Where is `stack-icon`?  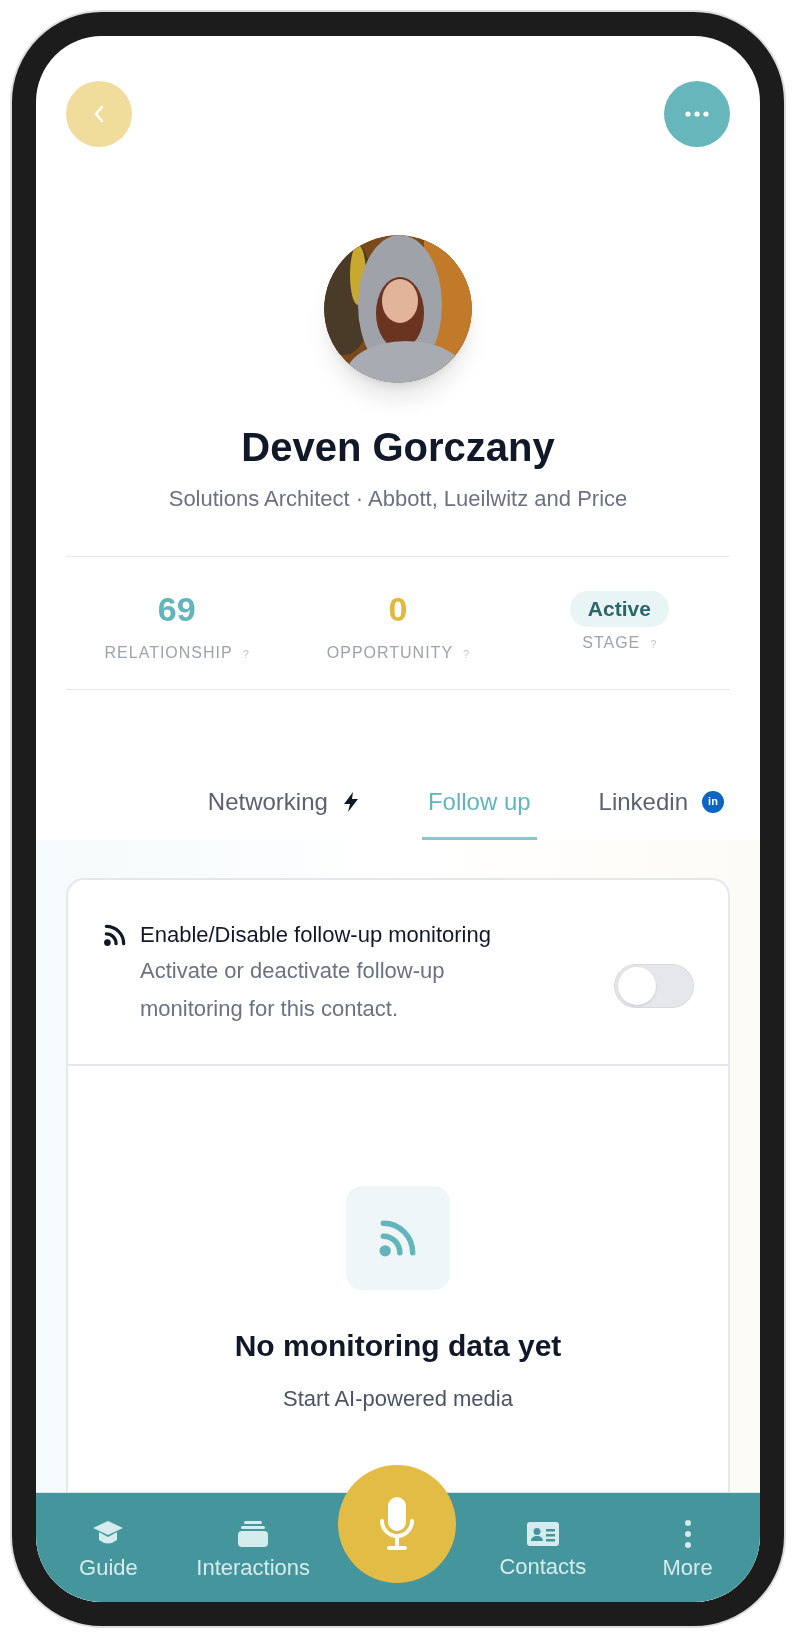
stack-icon is located at coordinates (253, 1533).